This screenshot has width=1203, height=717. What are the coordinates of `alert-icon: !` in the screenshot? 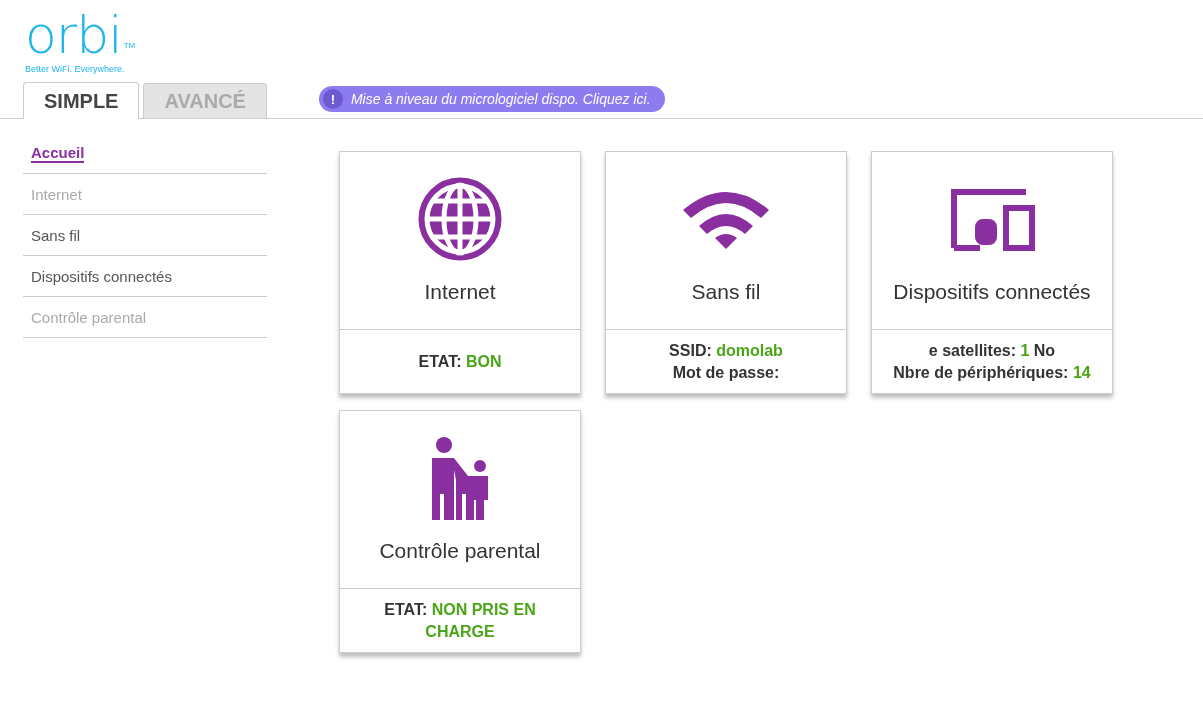 It's located at (332, 99).